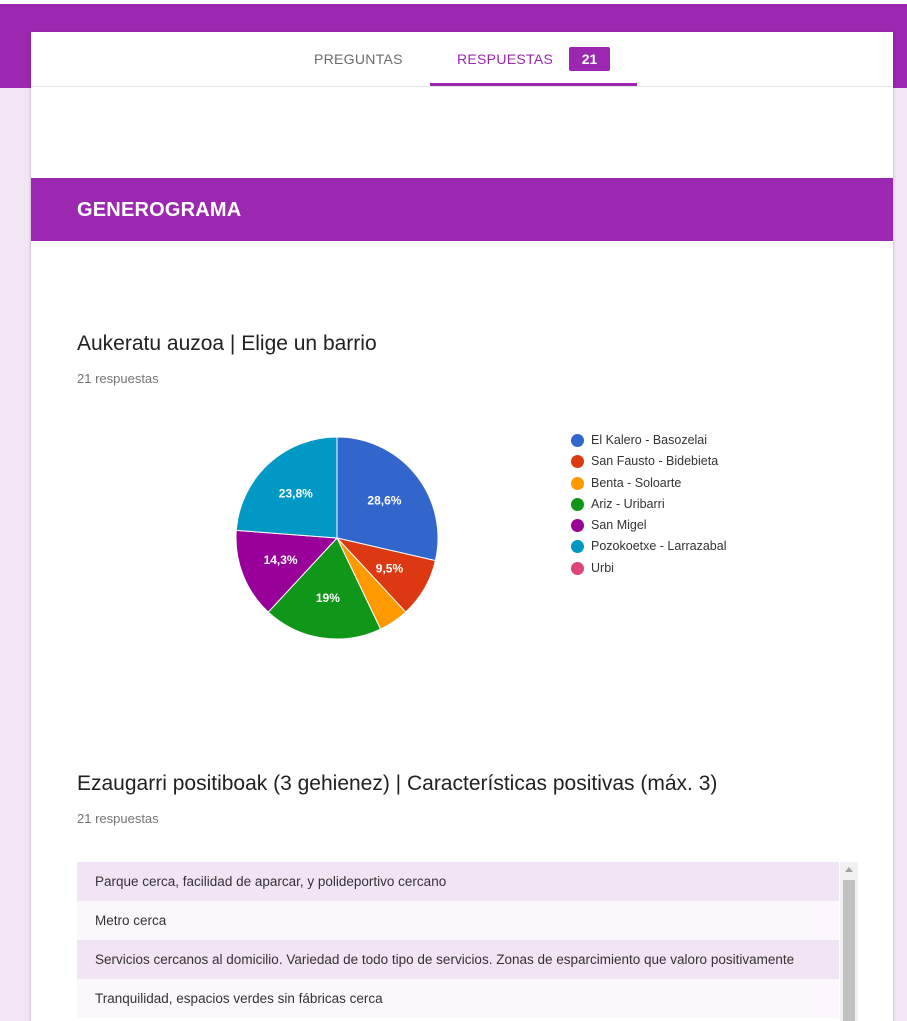 The image size is (907, 1021). I want to click on legend-label: Ariz - Uribarri, so click(628, 503).